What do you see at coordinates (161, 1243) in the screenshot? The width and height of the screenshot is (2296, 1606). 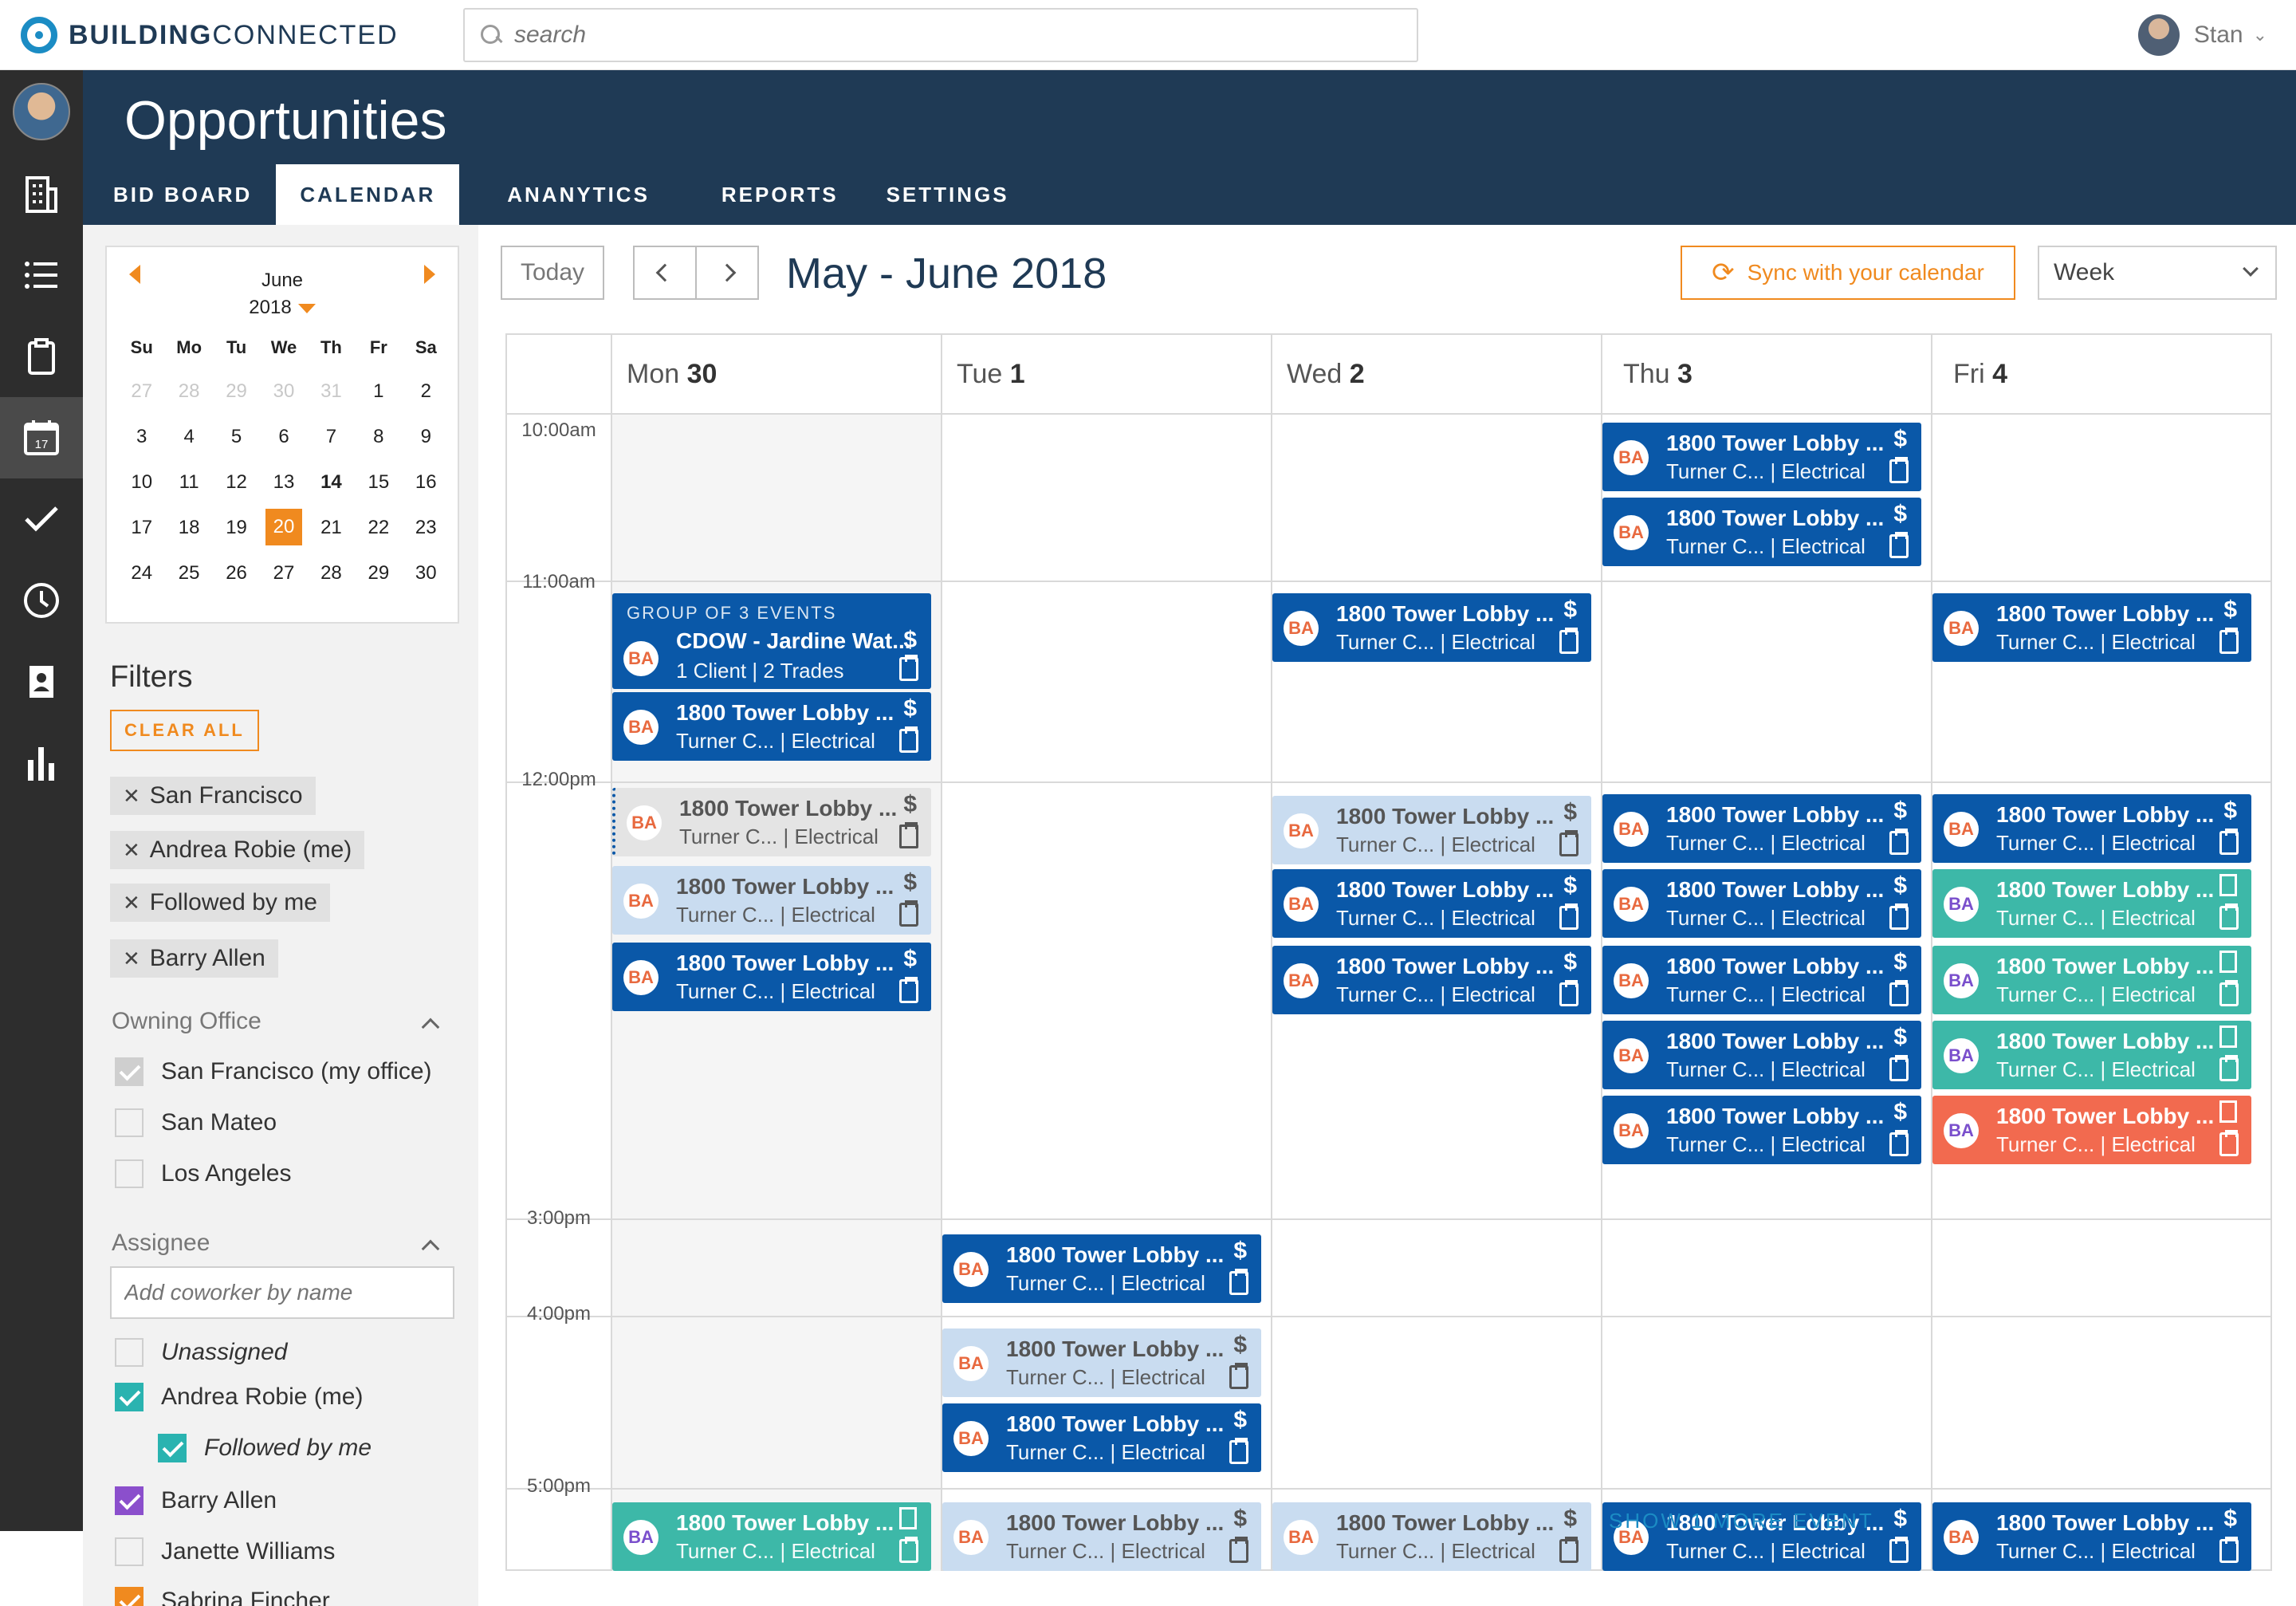 I see `assignee-title: Assignee` at bounding box center [161, 1243].